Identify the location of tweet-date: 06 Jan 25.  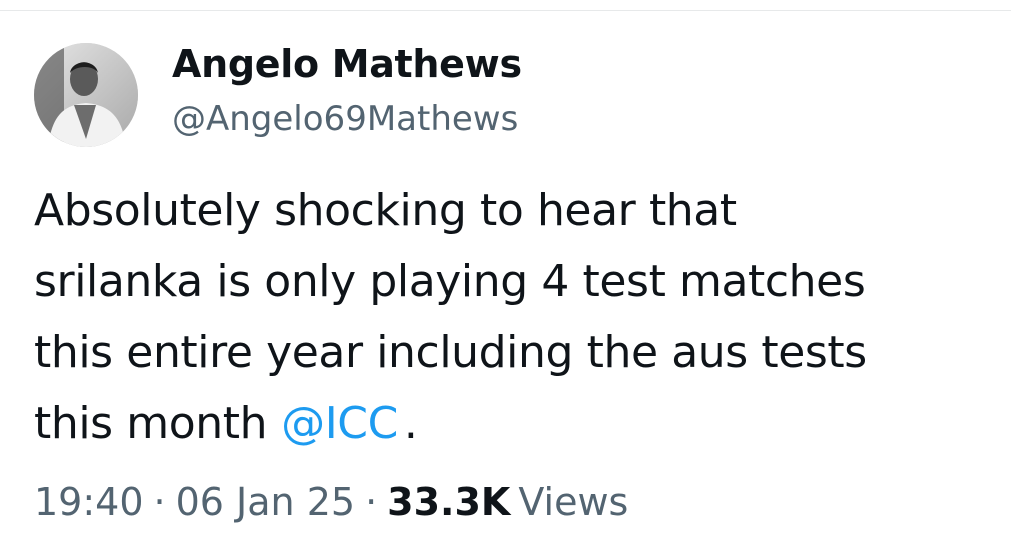
(265, 502).